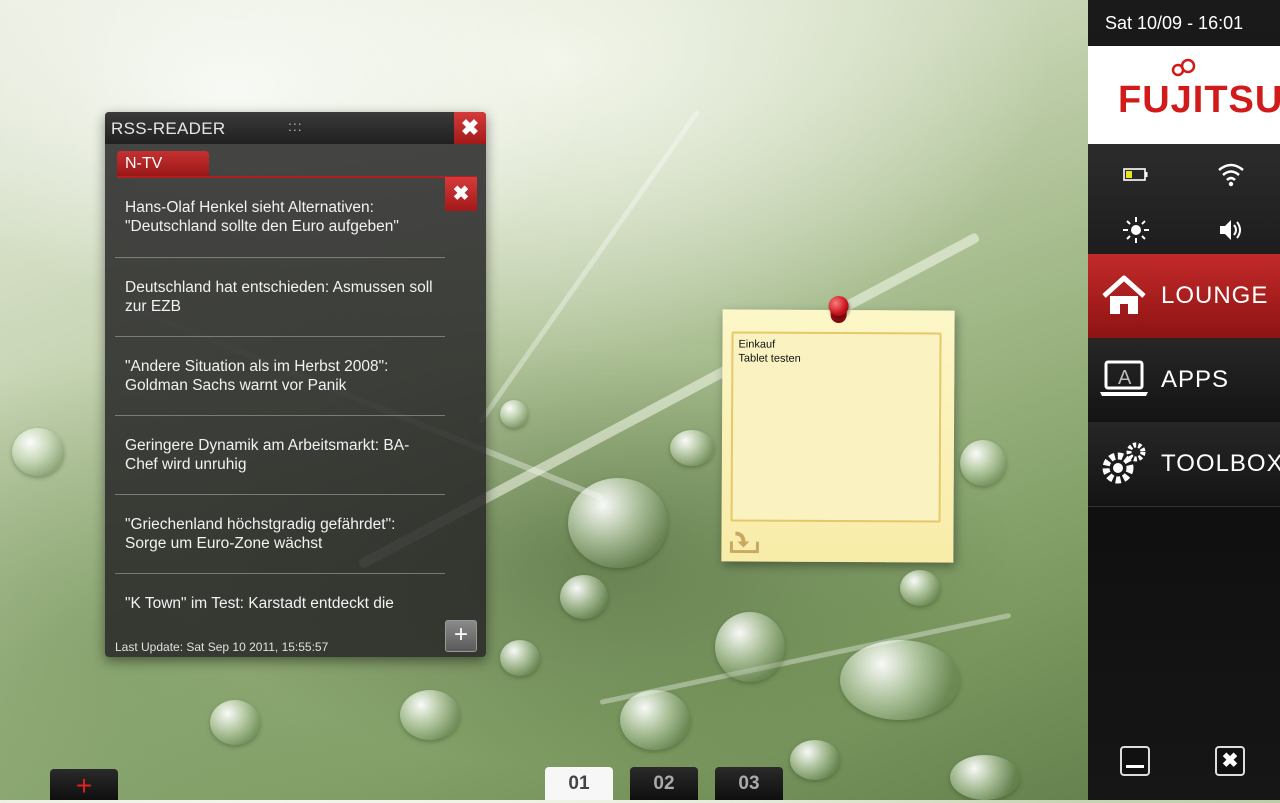 The width and height of the screenshot is (1280, 803). What do you see at coordinates (579, 783) in the screenshot?
I see `page-tab-01: 01` at bounding box center [579, 783].